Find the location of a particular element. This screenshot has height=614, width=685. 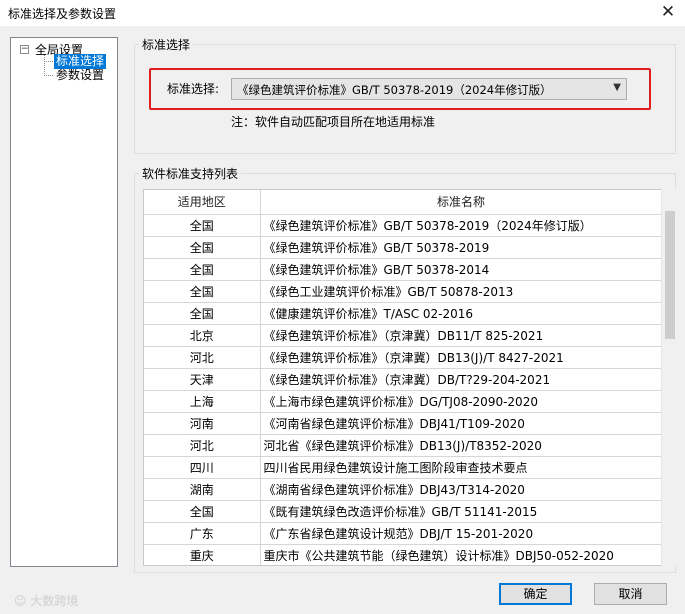

table-row: 全国 《绿色建筑评价标准》GB/T 50378-2014 is located at coordinates (403, 269).